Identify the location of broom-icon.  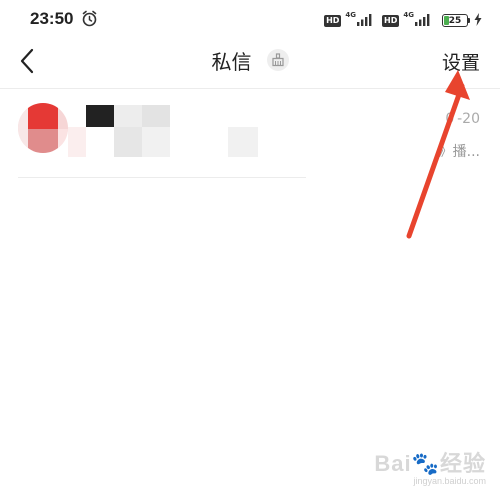
(277, 59).